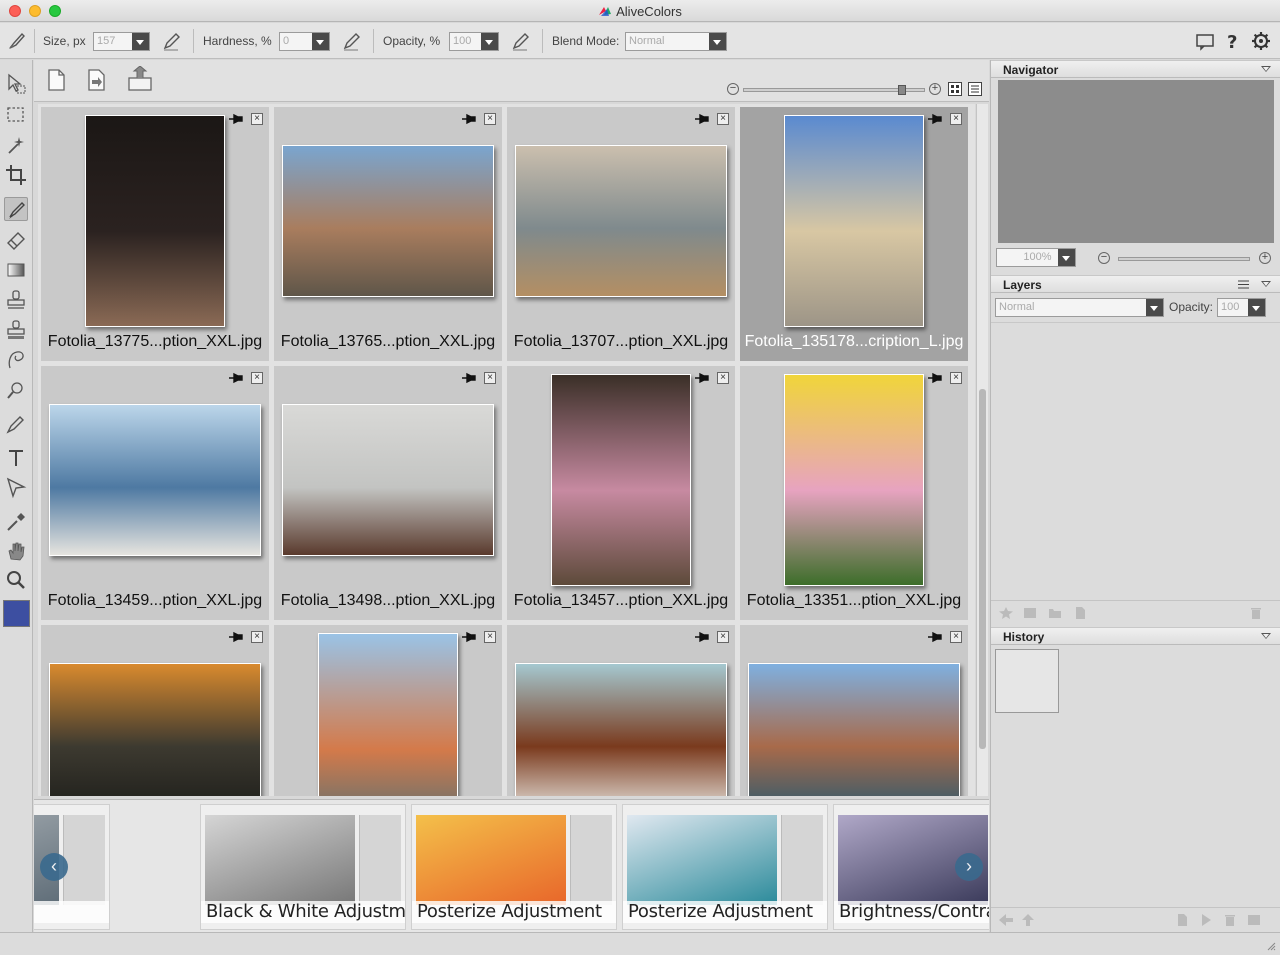 This screenshot has height=955, width=1280. Describe the element at coordinates (139, 80) in the screenshot. I see `export-icon` at that location.